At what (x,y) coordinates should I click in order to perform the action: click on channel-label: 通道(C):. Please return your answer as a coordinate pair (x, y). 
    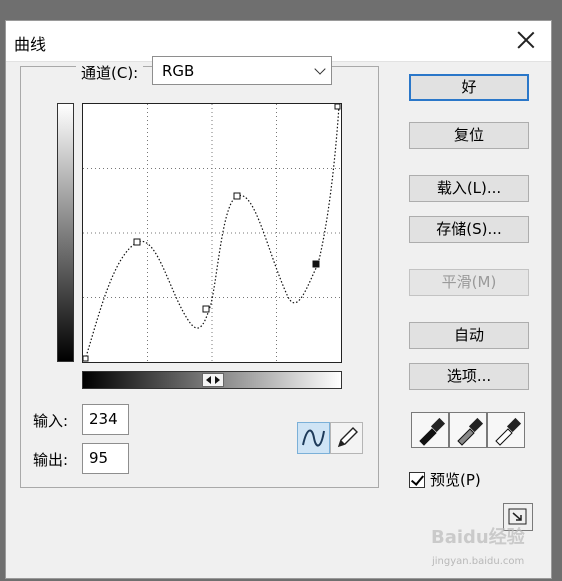
    Looking at the image, I should click on (110, 72).